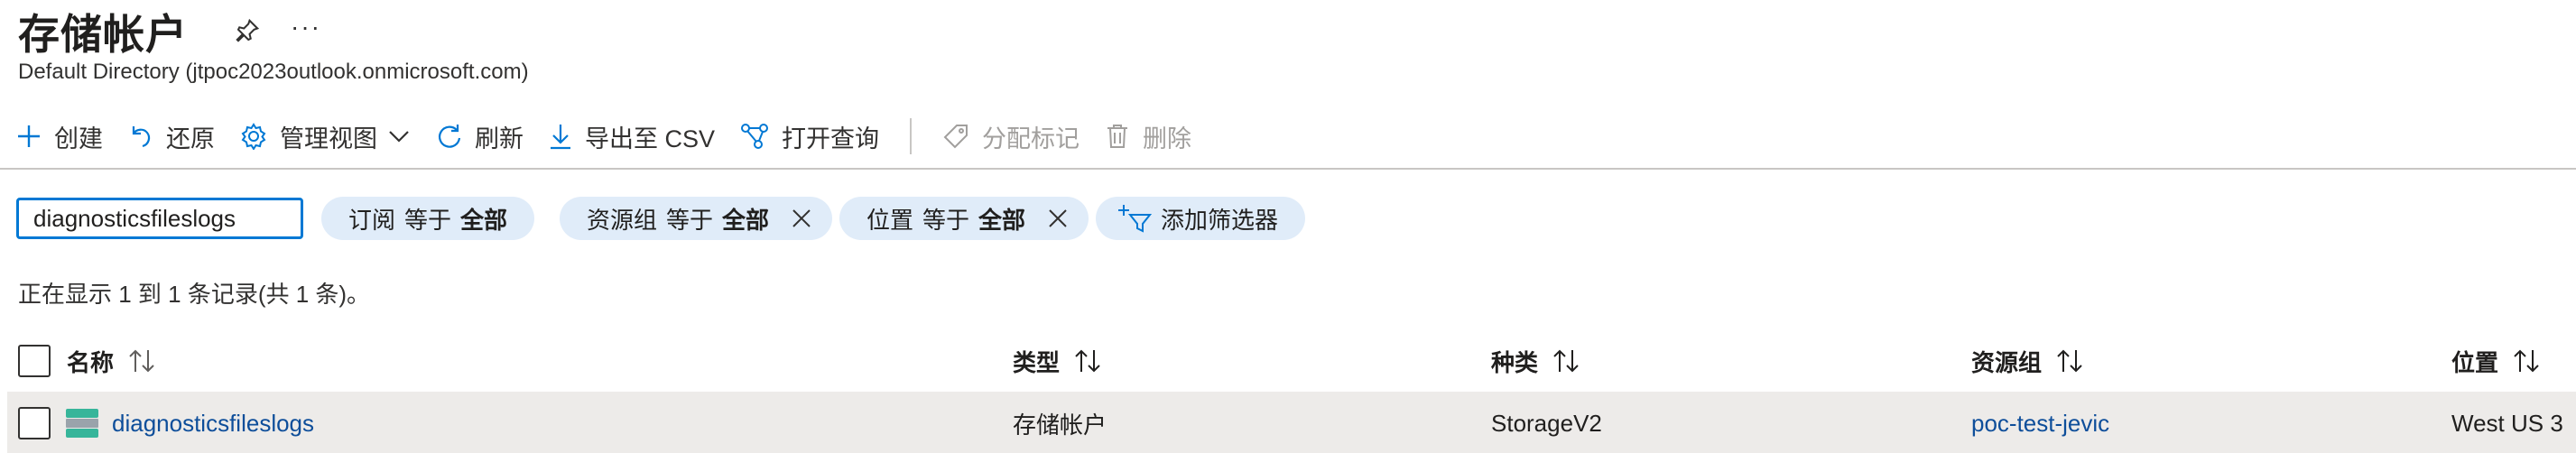 This screenshot has width=2576, height=453. Describe the element at coordinates (142, 137) in the screenshot. I see `undo-icon` at that location.